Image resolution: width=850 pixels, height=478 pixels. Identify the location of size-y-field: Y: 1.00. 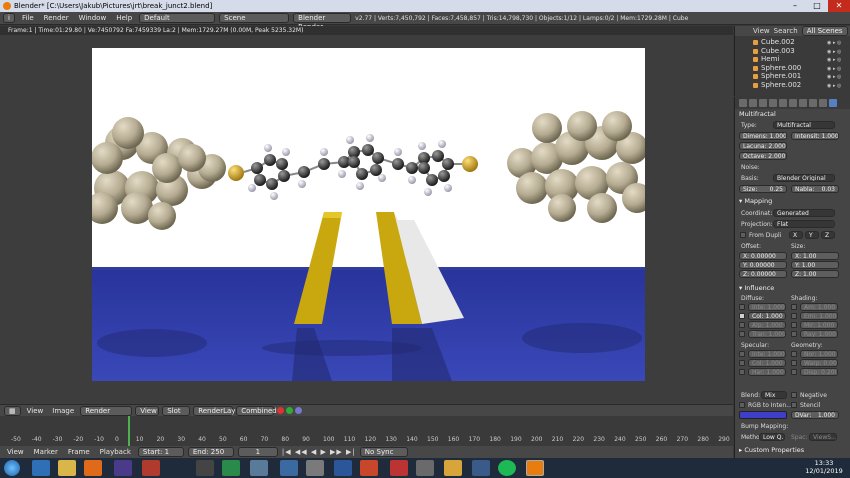
(815, 265).